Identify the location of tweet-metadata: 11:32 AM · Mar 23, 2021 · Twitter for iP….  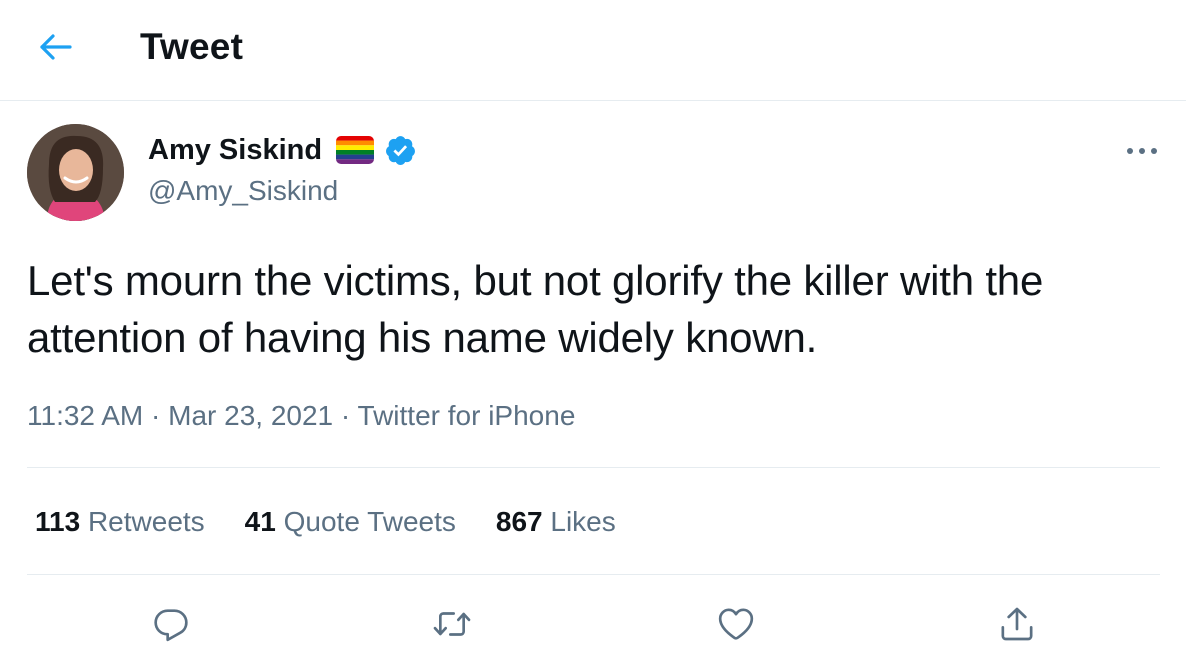
(301, 416).